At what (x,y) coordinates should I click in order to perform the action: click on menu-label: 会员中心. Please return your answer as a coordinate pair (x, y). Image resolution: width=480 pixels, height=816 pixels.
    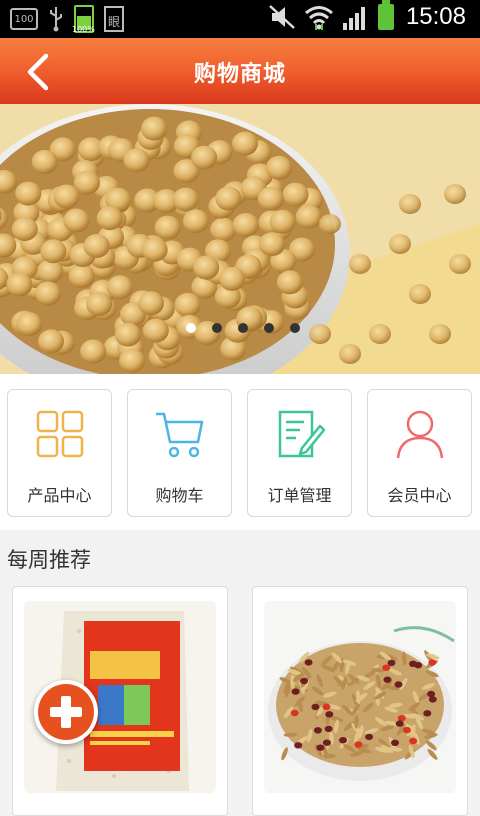
    Looking at the image, I should click on (419, 495).